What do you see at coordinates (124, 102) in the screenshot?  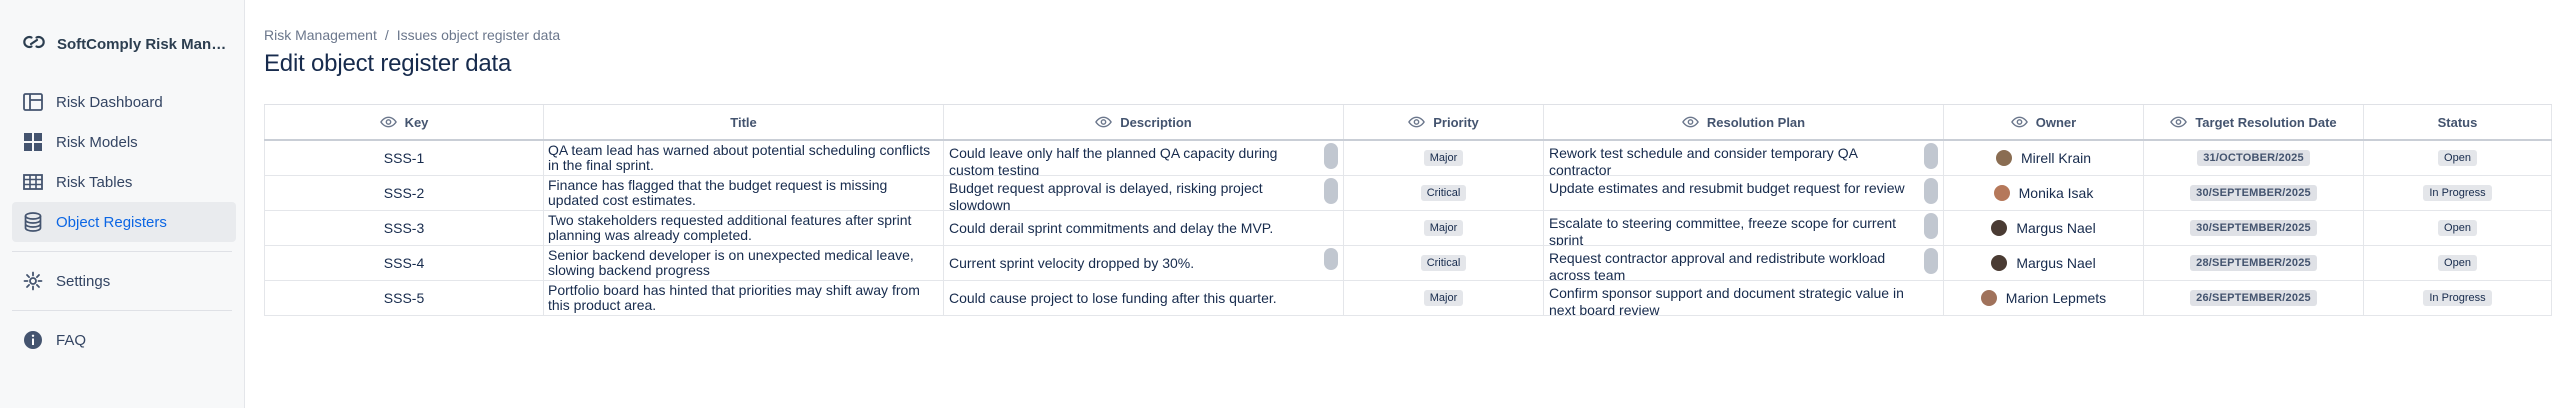 I see `sidebar-item-risk-dashboard: Risk Dashboard` at bounding box center [124, 102].